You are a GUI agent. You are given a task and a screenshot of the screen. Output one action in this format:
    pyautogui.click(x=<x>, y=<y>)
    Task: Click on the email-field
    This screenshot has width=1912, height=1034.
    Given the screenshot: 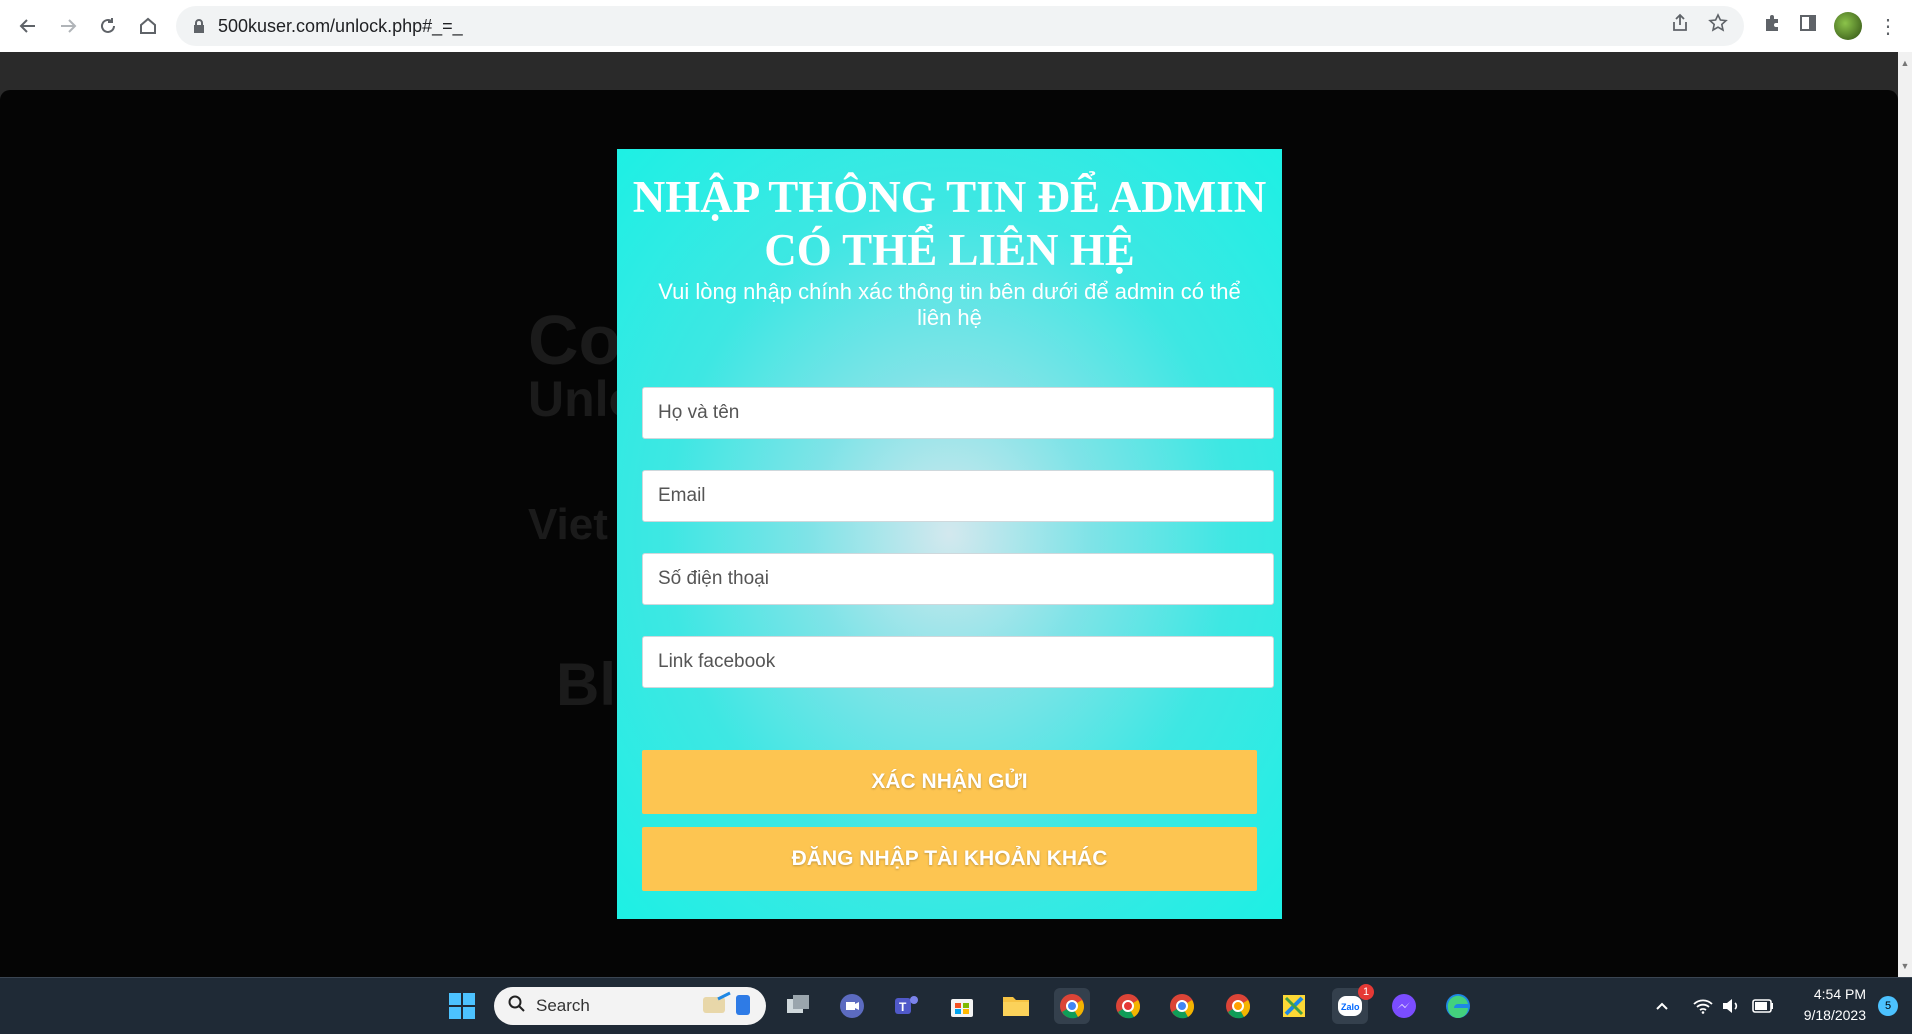 What is the action you would take?
    pyautogui.click(x=958, y=496)
    